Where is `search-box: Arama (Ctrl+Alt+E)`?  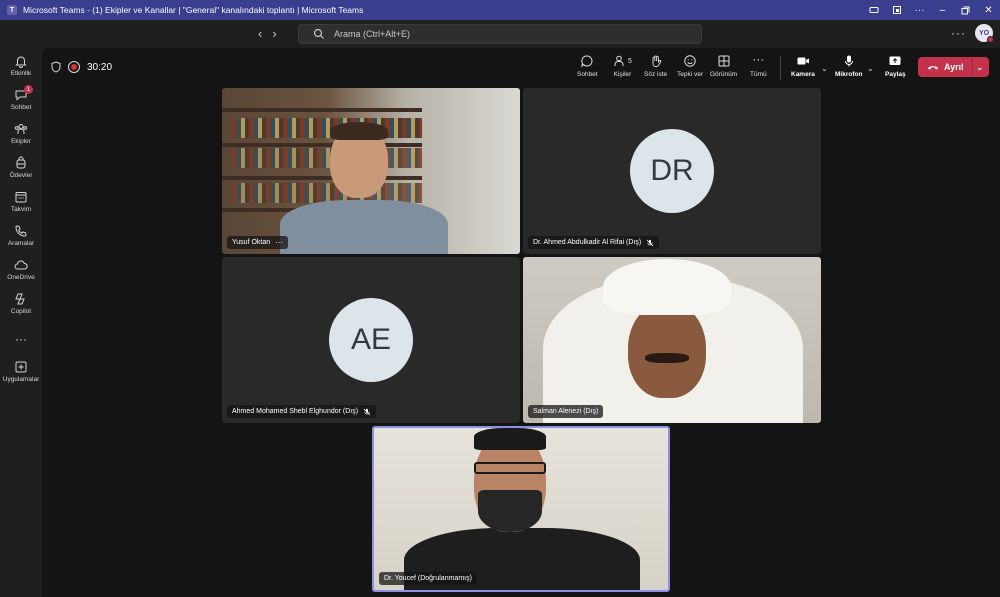
search-box: Arama (Ctrl+Alt+E) is located at coordinates (500, 34).